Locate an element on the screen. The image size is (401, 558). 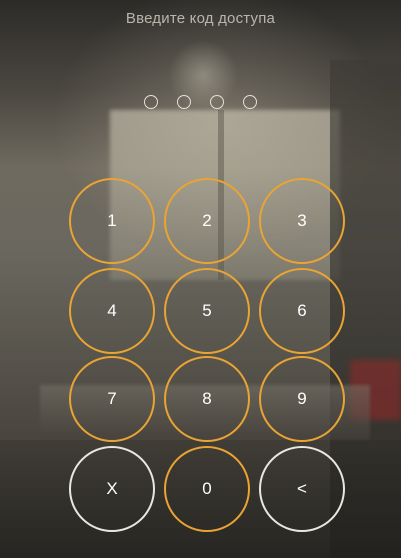
key-7: 7 is located at coordinates (112, 399).